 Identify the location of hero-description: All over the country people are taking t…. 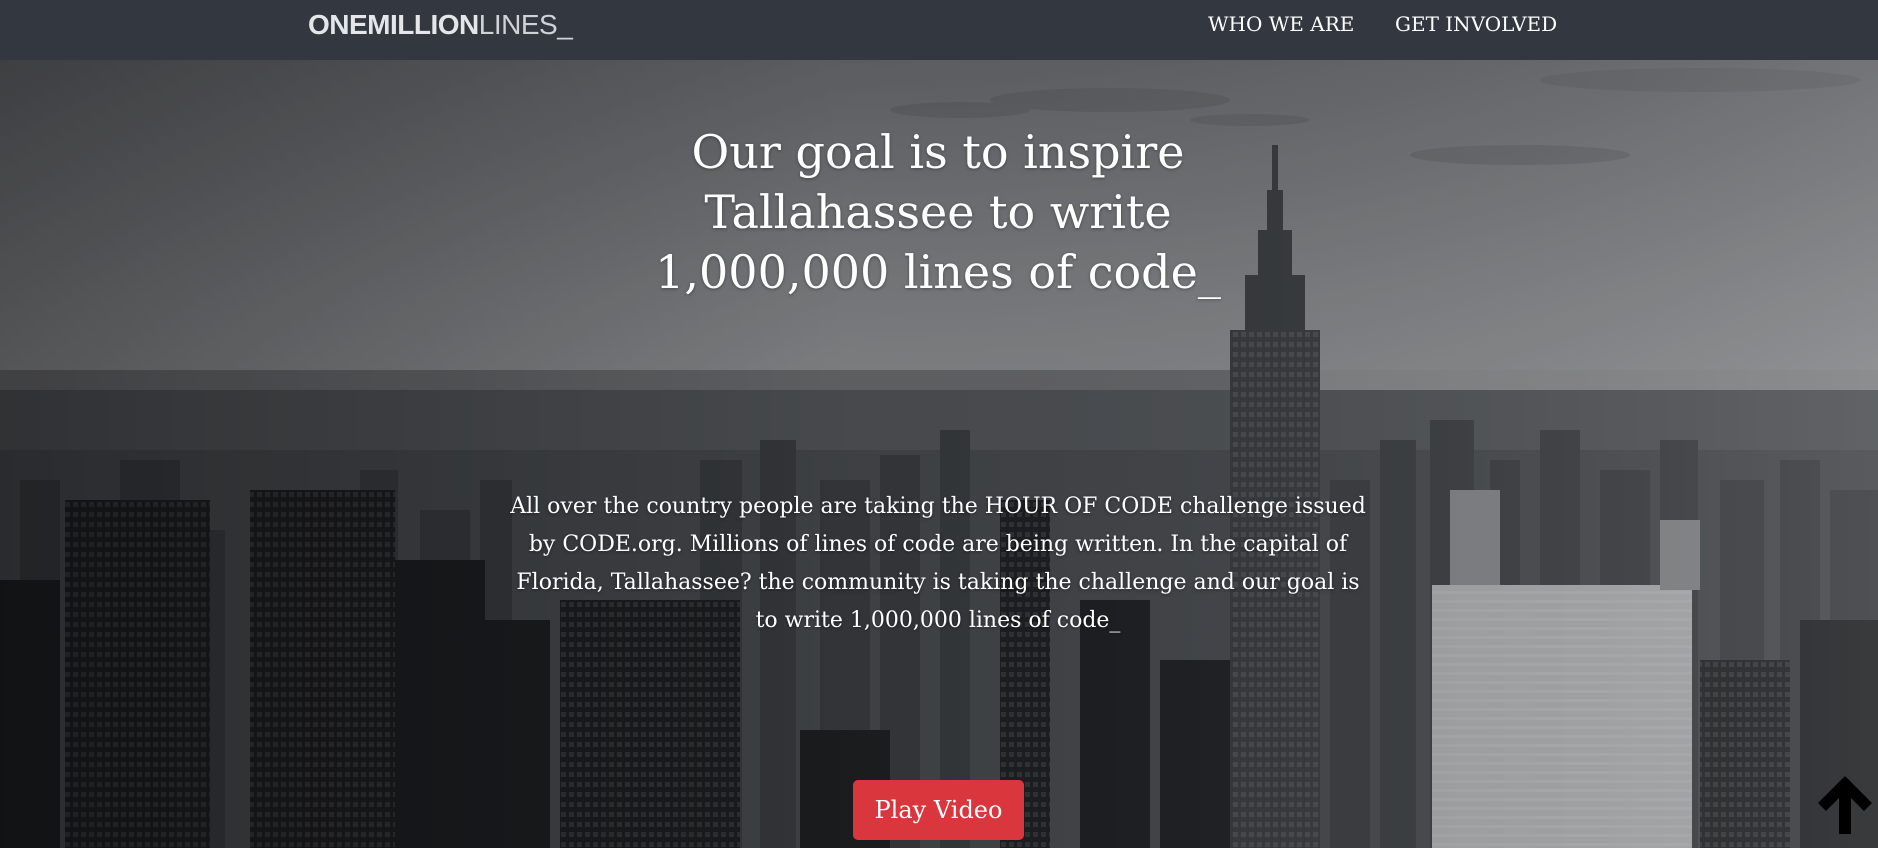
(938, 563).